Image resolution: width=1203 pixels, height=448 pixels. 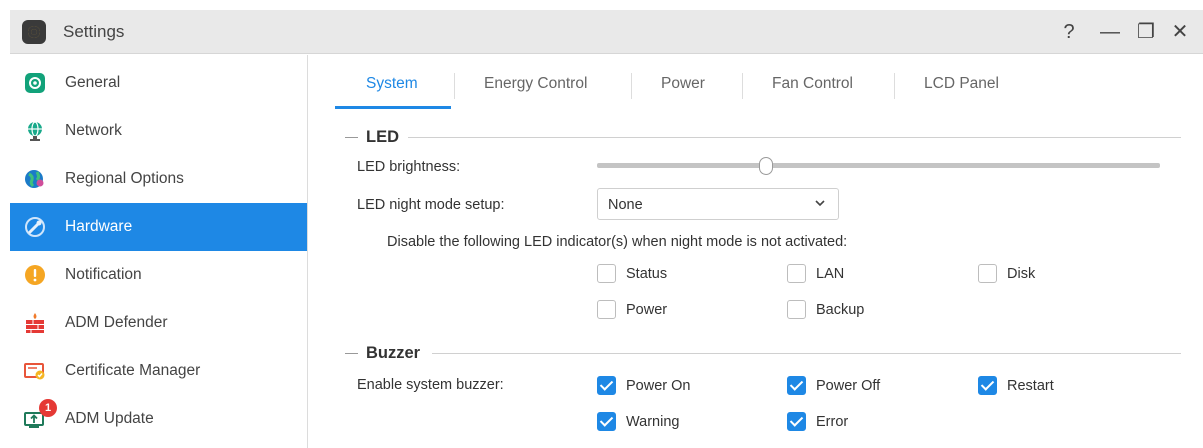 What do you see at coordinates (158, 419) in the screenshot?
I see `sidebar-item-adm-update: 1 ADM Update` at bounding box center [158, 419].